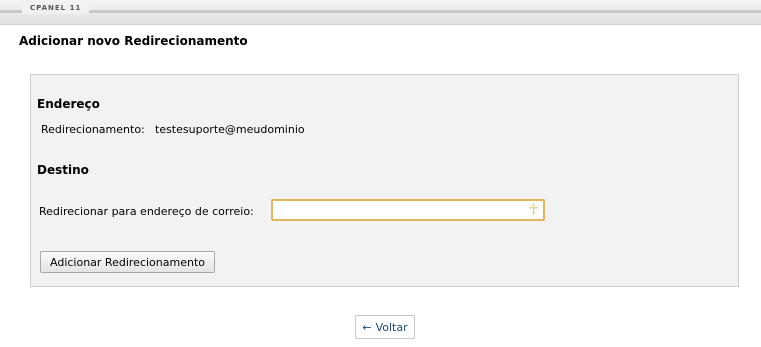 This screenshot has height=347, width=761. I want to click on back-button: ← Voltar, so click(385, 327).